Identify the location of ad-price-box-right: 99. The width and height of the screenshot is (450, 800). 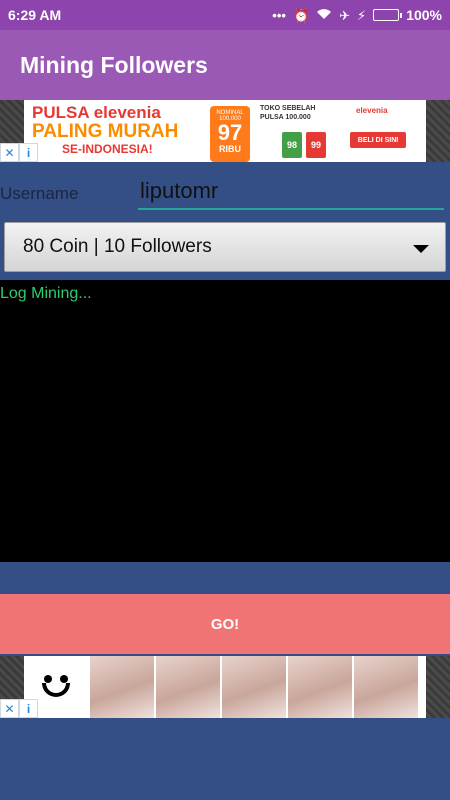
(316, 145).